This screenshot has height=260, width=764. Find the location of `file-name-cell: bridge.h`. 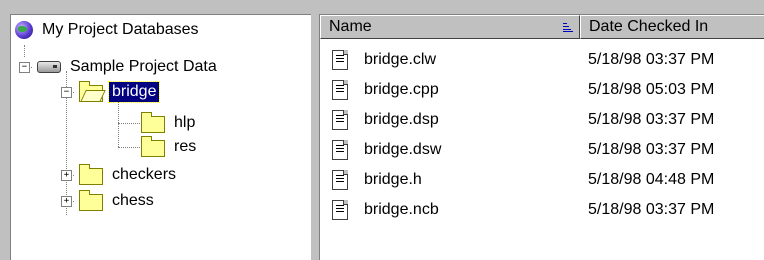

file-name-cell: bridge.h is located at coordinates (377, 180).